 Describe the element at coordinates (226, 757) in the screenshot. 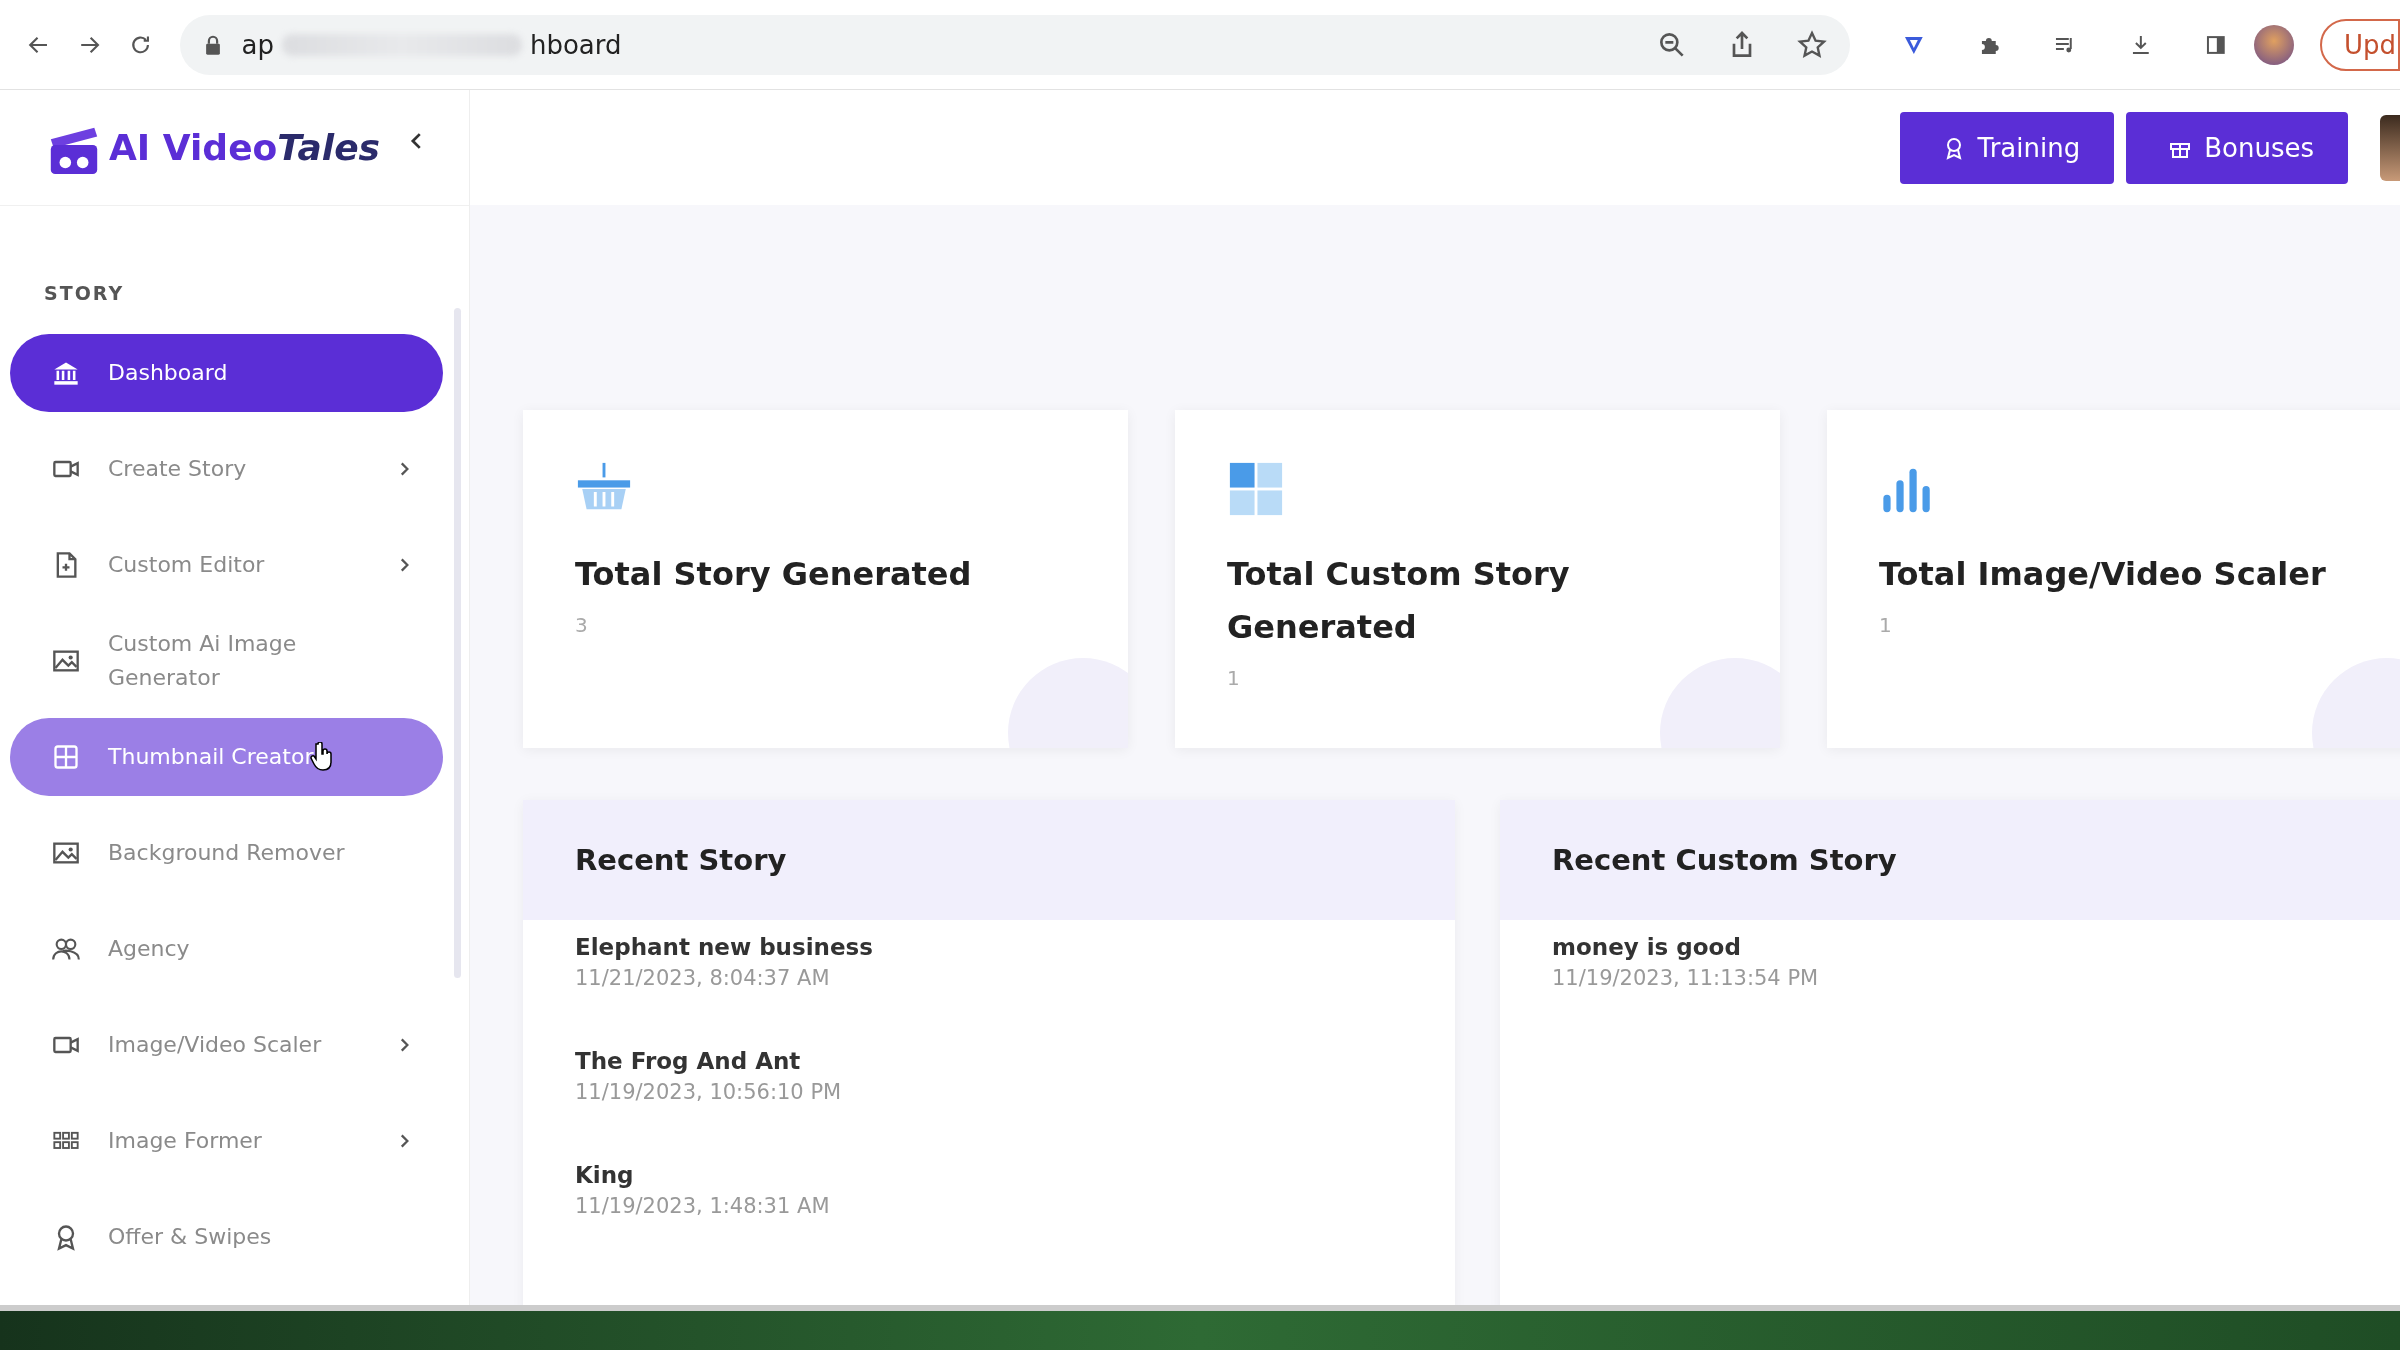

I see `sidebar-item: Thumbnail Creator` at that location.